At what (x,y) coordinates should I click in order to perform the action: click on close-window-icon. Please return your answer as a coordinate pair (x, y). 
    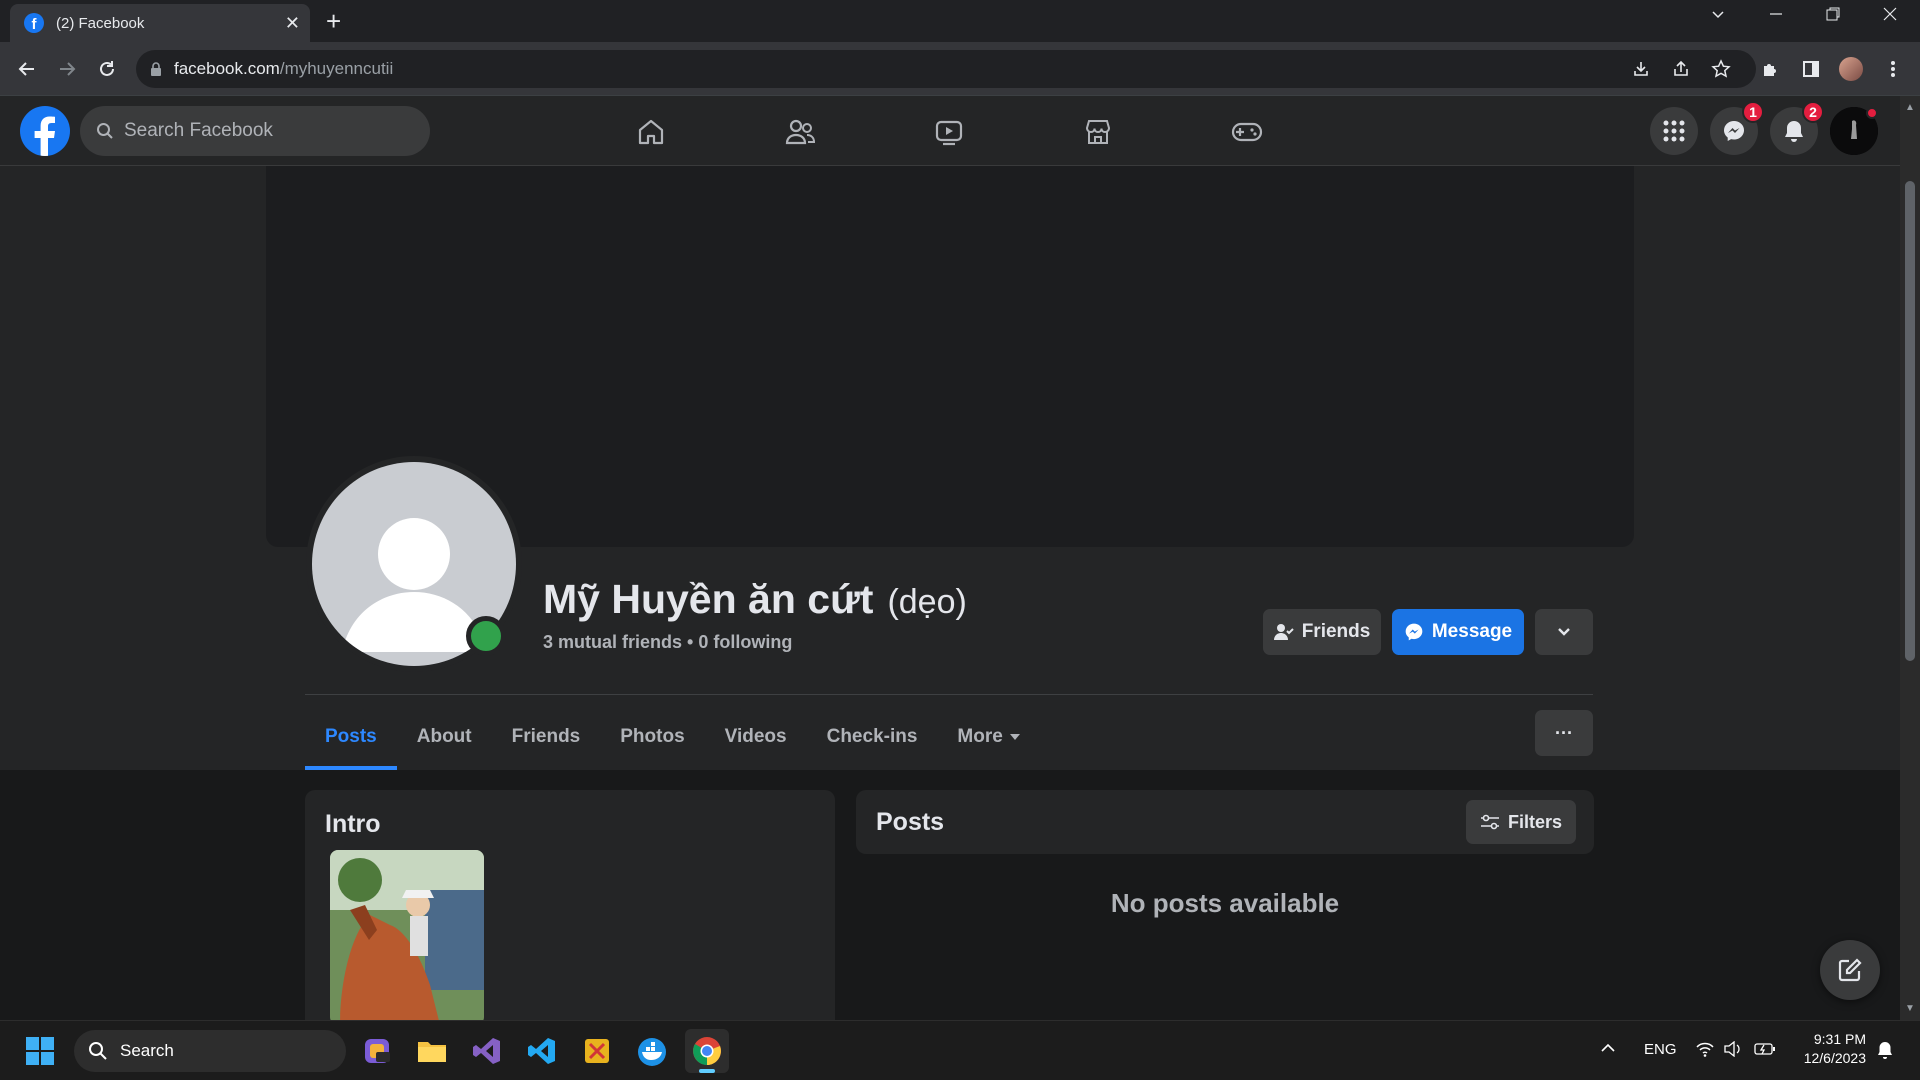
    Looking at the image, I should click on (1890, 14).